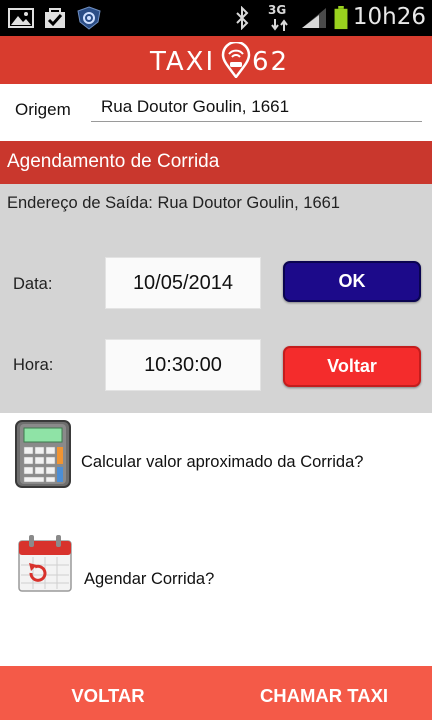  I want to click on location-pin-icon, so click(236, 60).